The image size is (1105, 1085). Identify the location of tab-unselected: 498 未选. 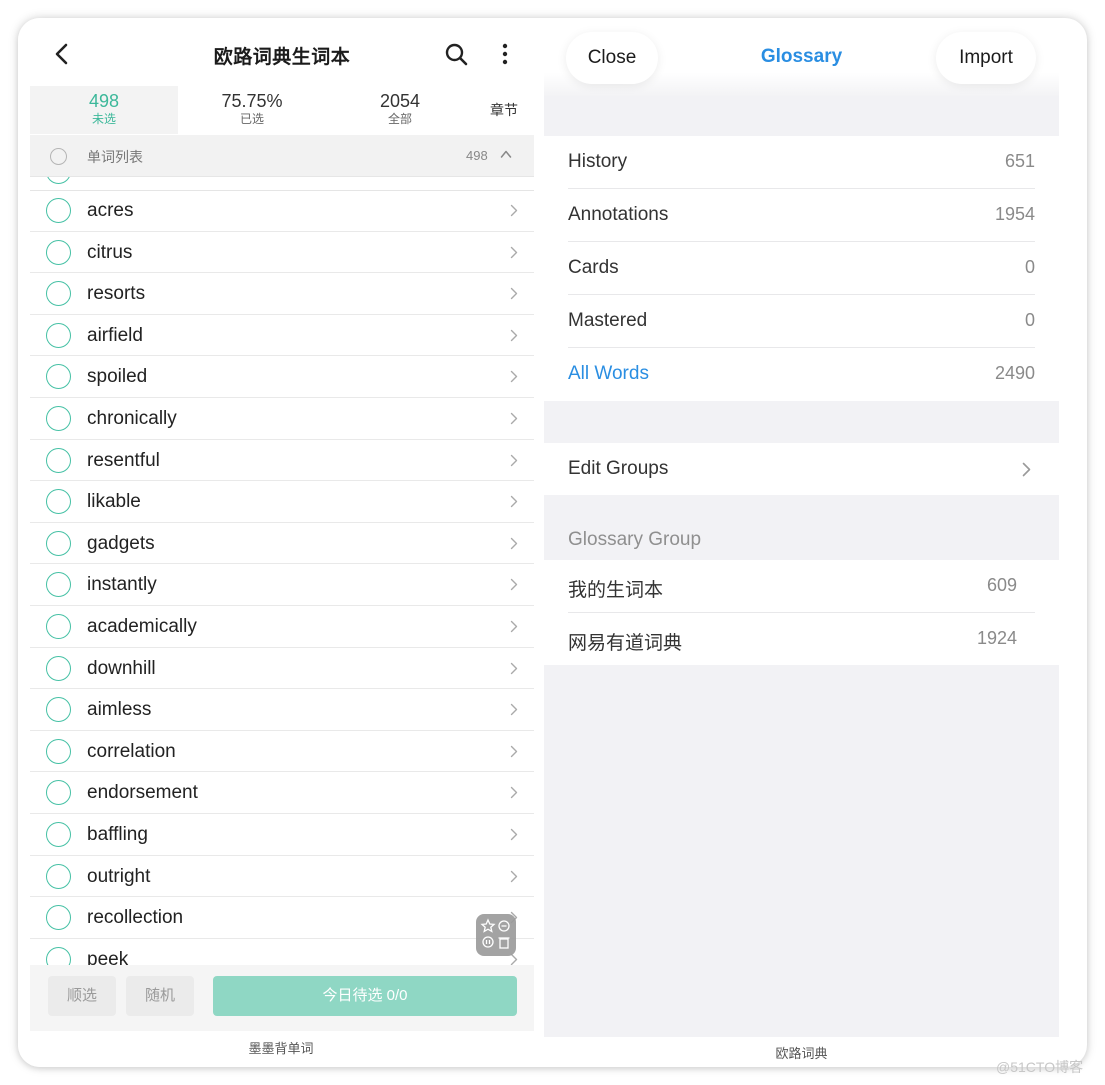
(104, 110).